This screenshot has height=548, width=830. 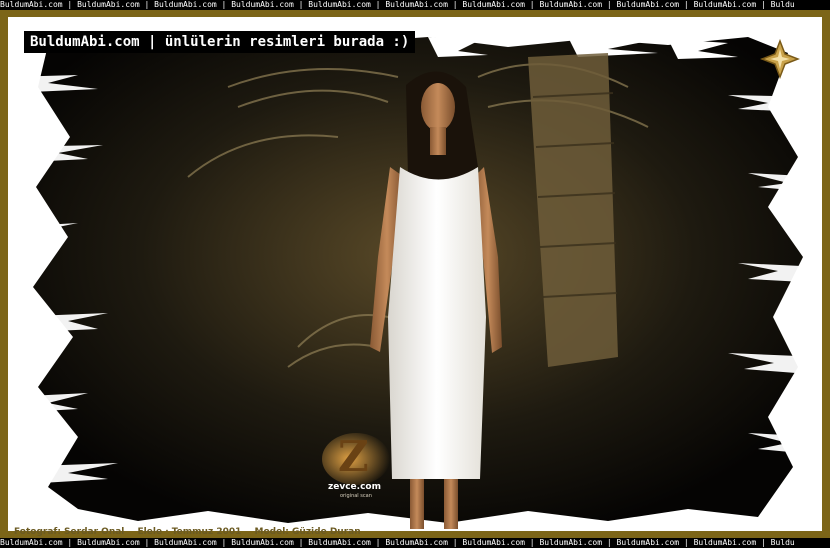 What do you see at coordinates (356, 496) in the screenshot?
I see `svg-text: original scan` at bounding box center [356, 496].